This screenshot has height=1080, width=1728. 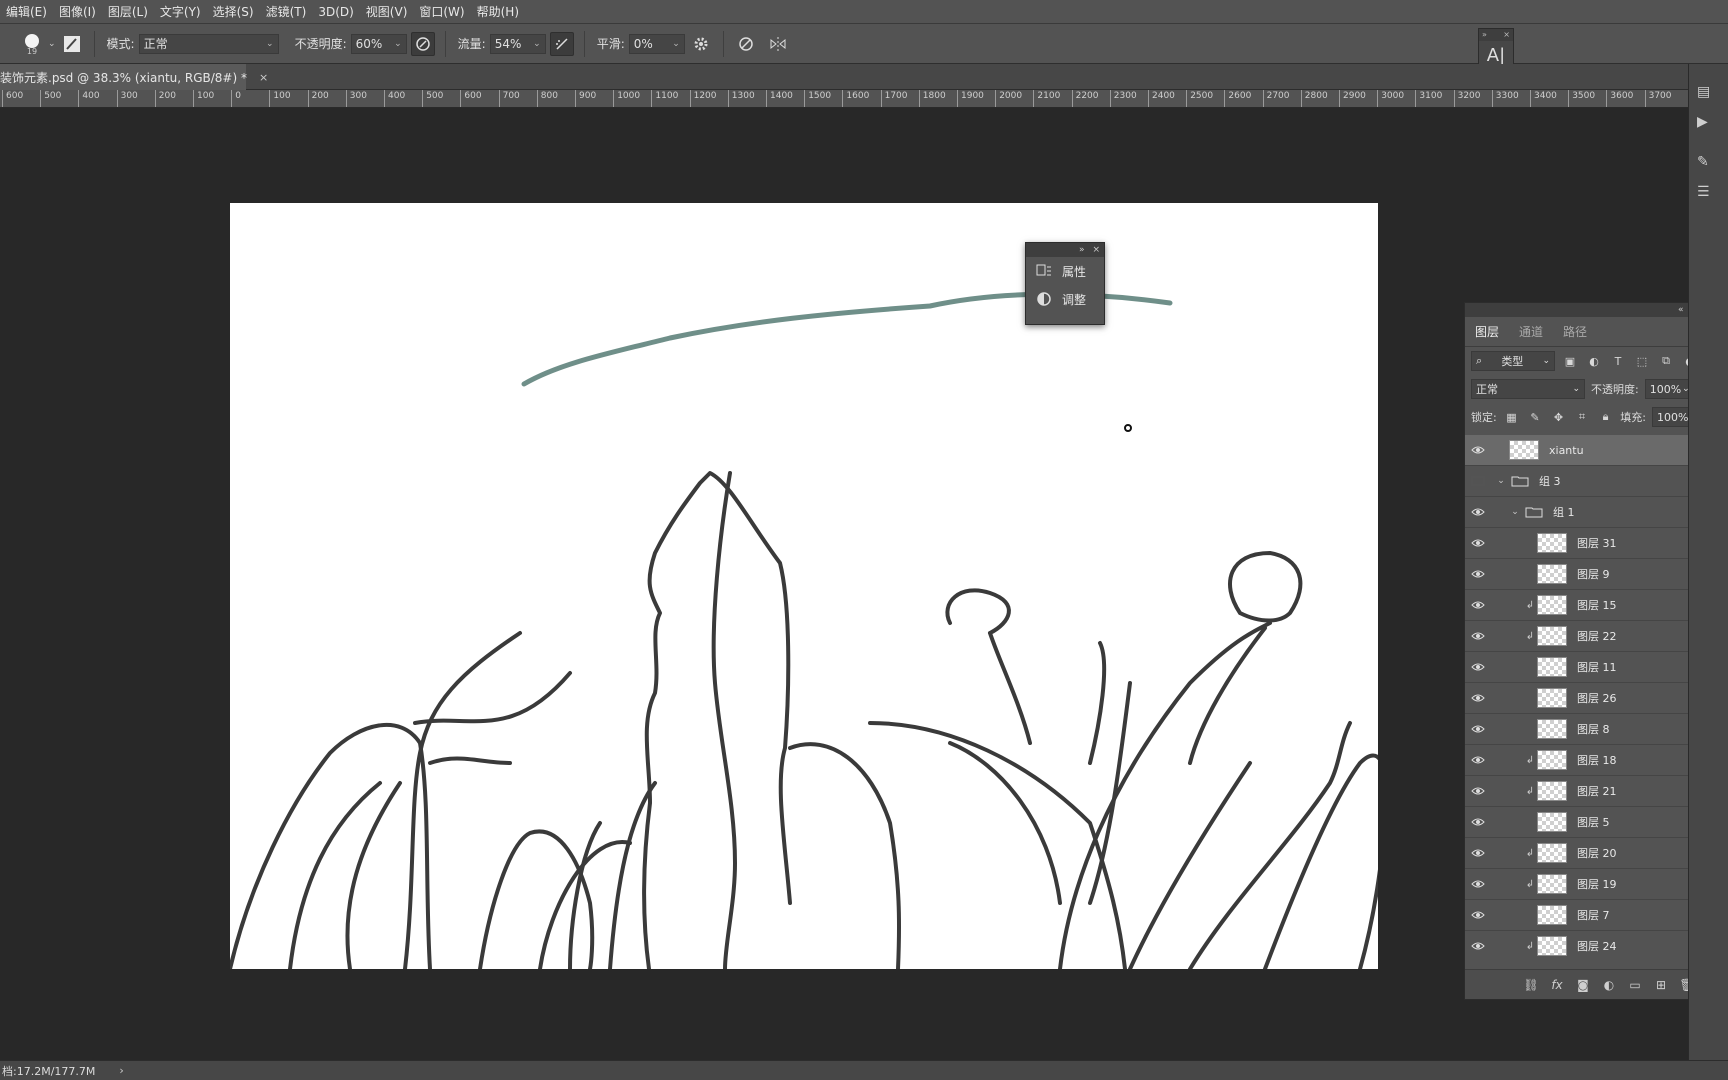 I want to click on lock-pixels-icon: ✎, so click(x=1535, y=417).